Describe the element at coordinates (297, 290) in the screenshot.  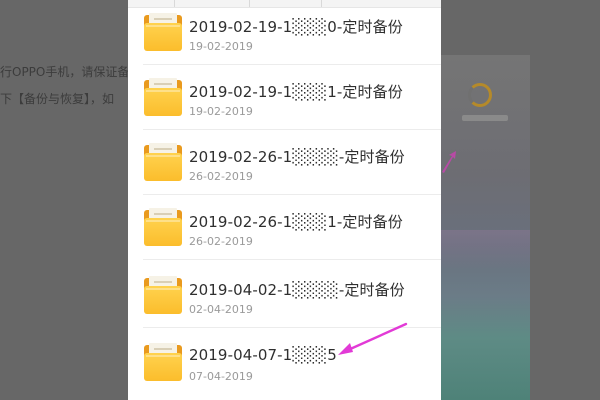
I see `file-name: 2019-04-02-1░░░░-定时备份` at that location.